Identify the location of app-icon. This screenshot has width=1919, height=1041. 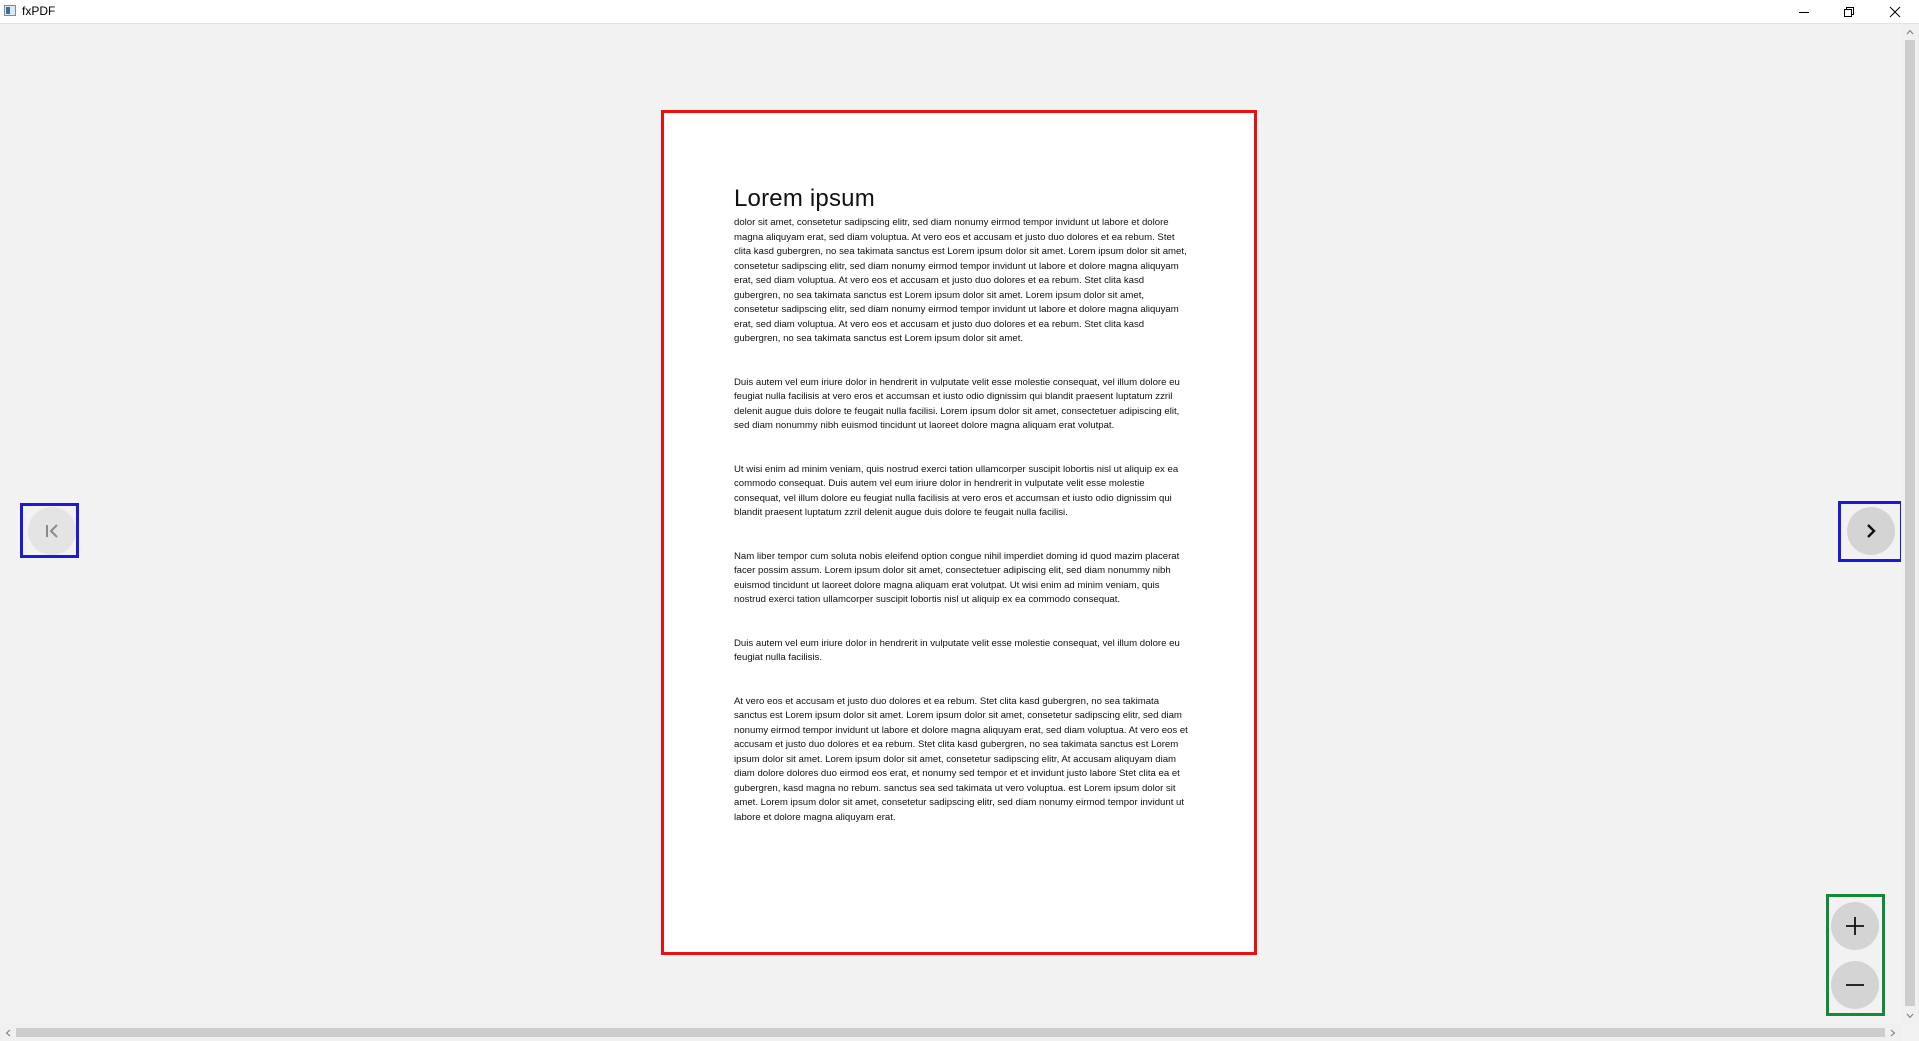
(10, 10).